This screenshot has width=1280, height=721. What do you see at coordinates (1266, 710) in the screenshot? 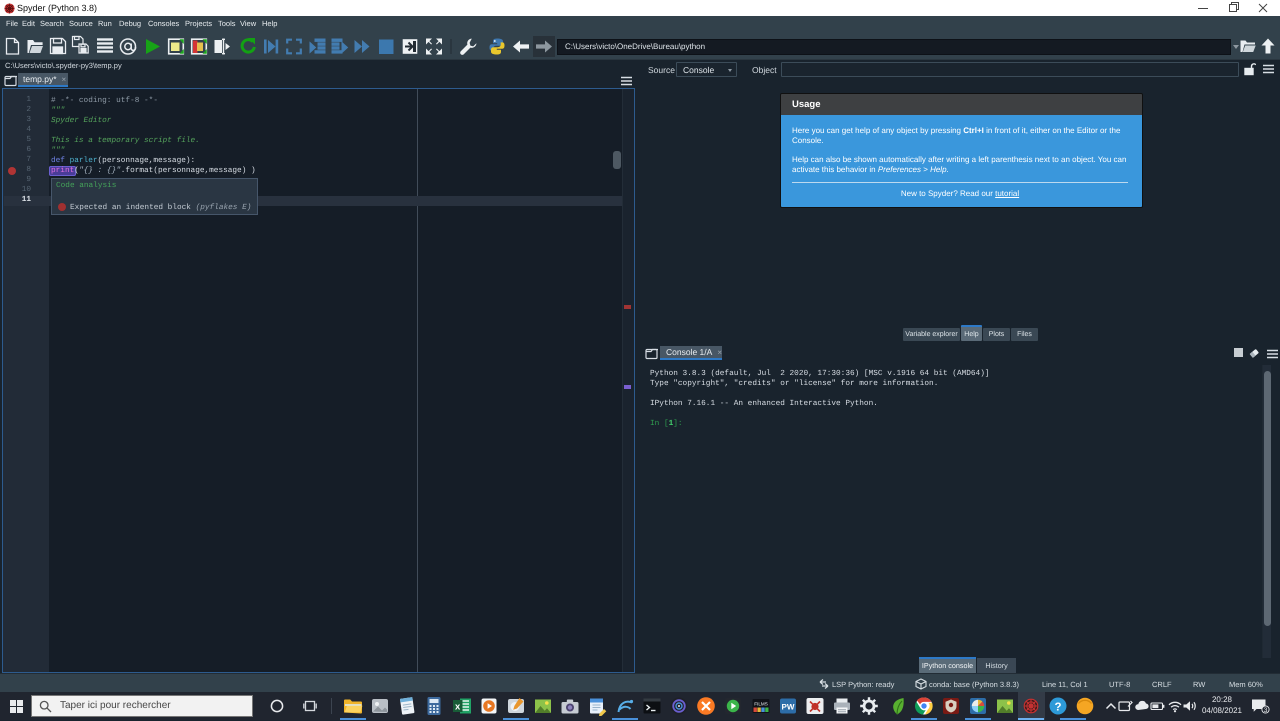
I see `svg-text: 3` at bounding box center [1266, 710].